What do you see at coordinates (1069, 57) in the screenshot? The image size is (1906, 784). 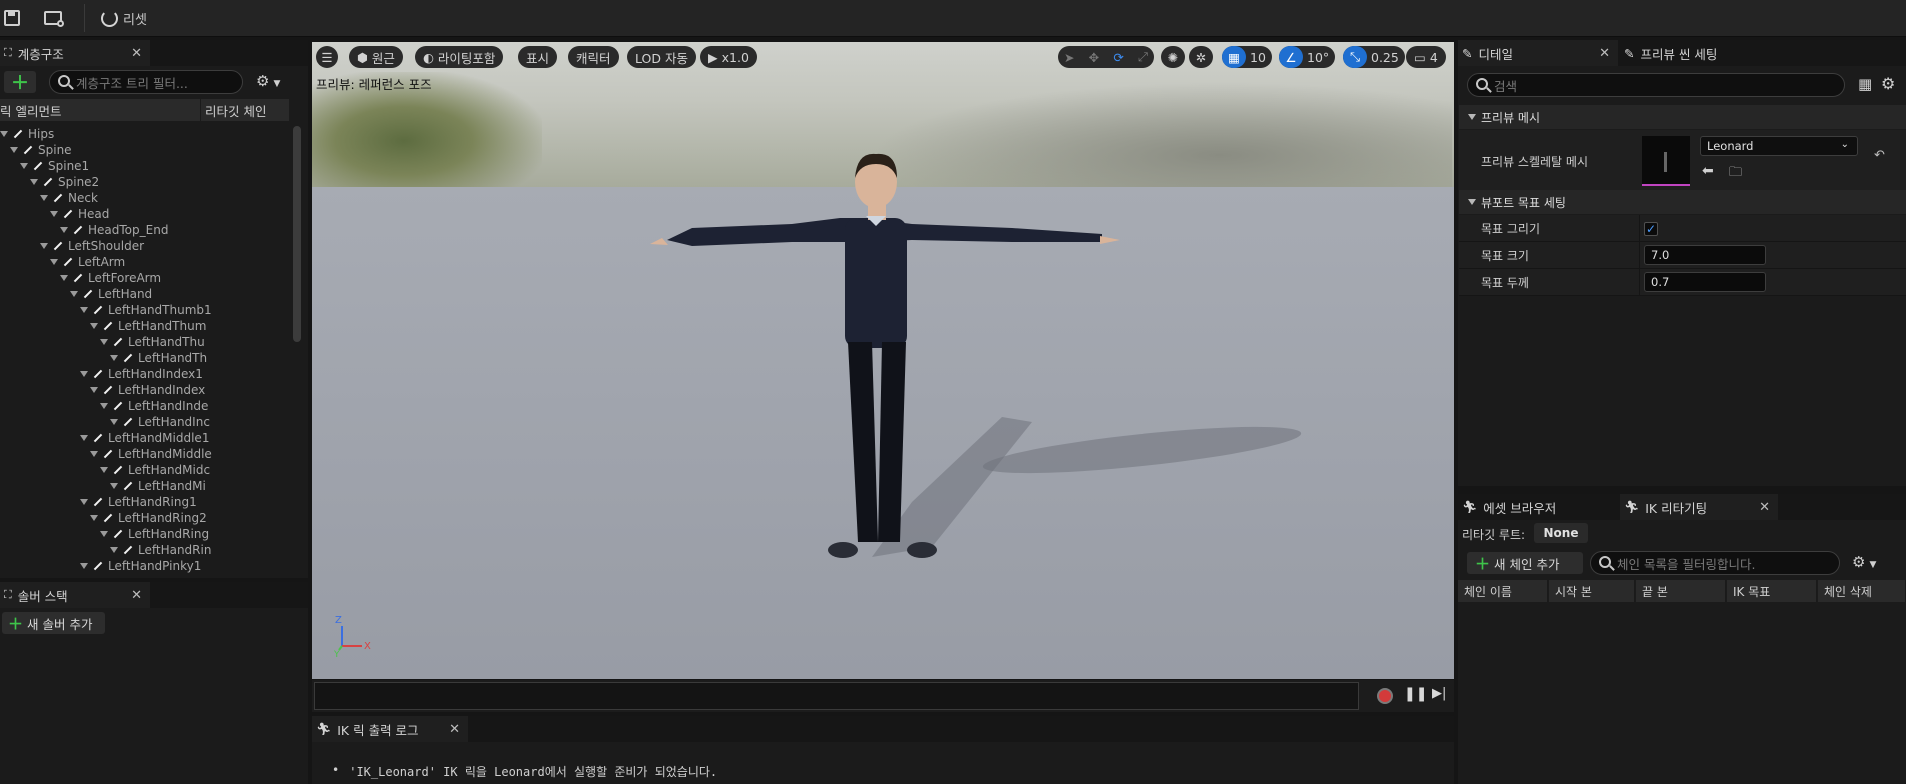 I see `select-icon: ➤` at bounding box center [1069, 57].